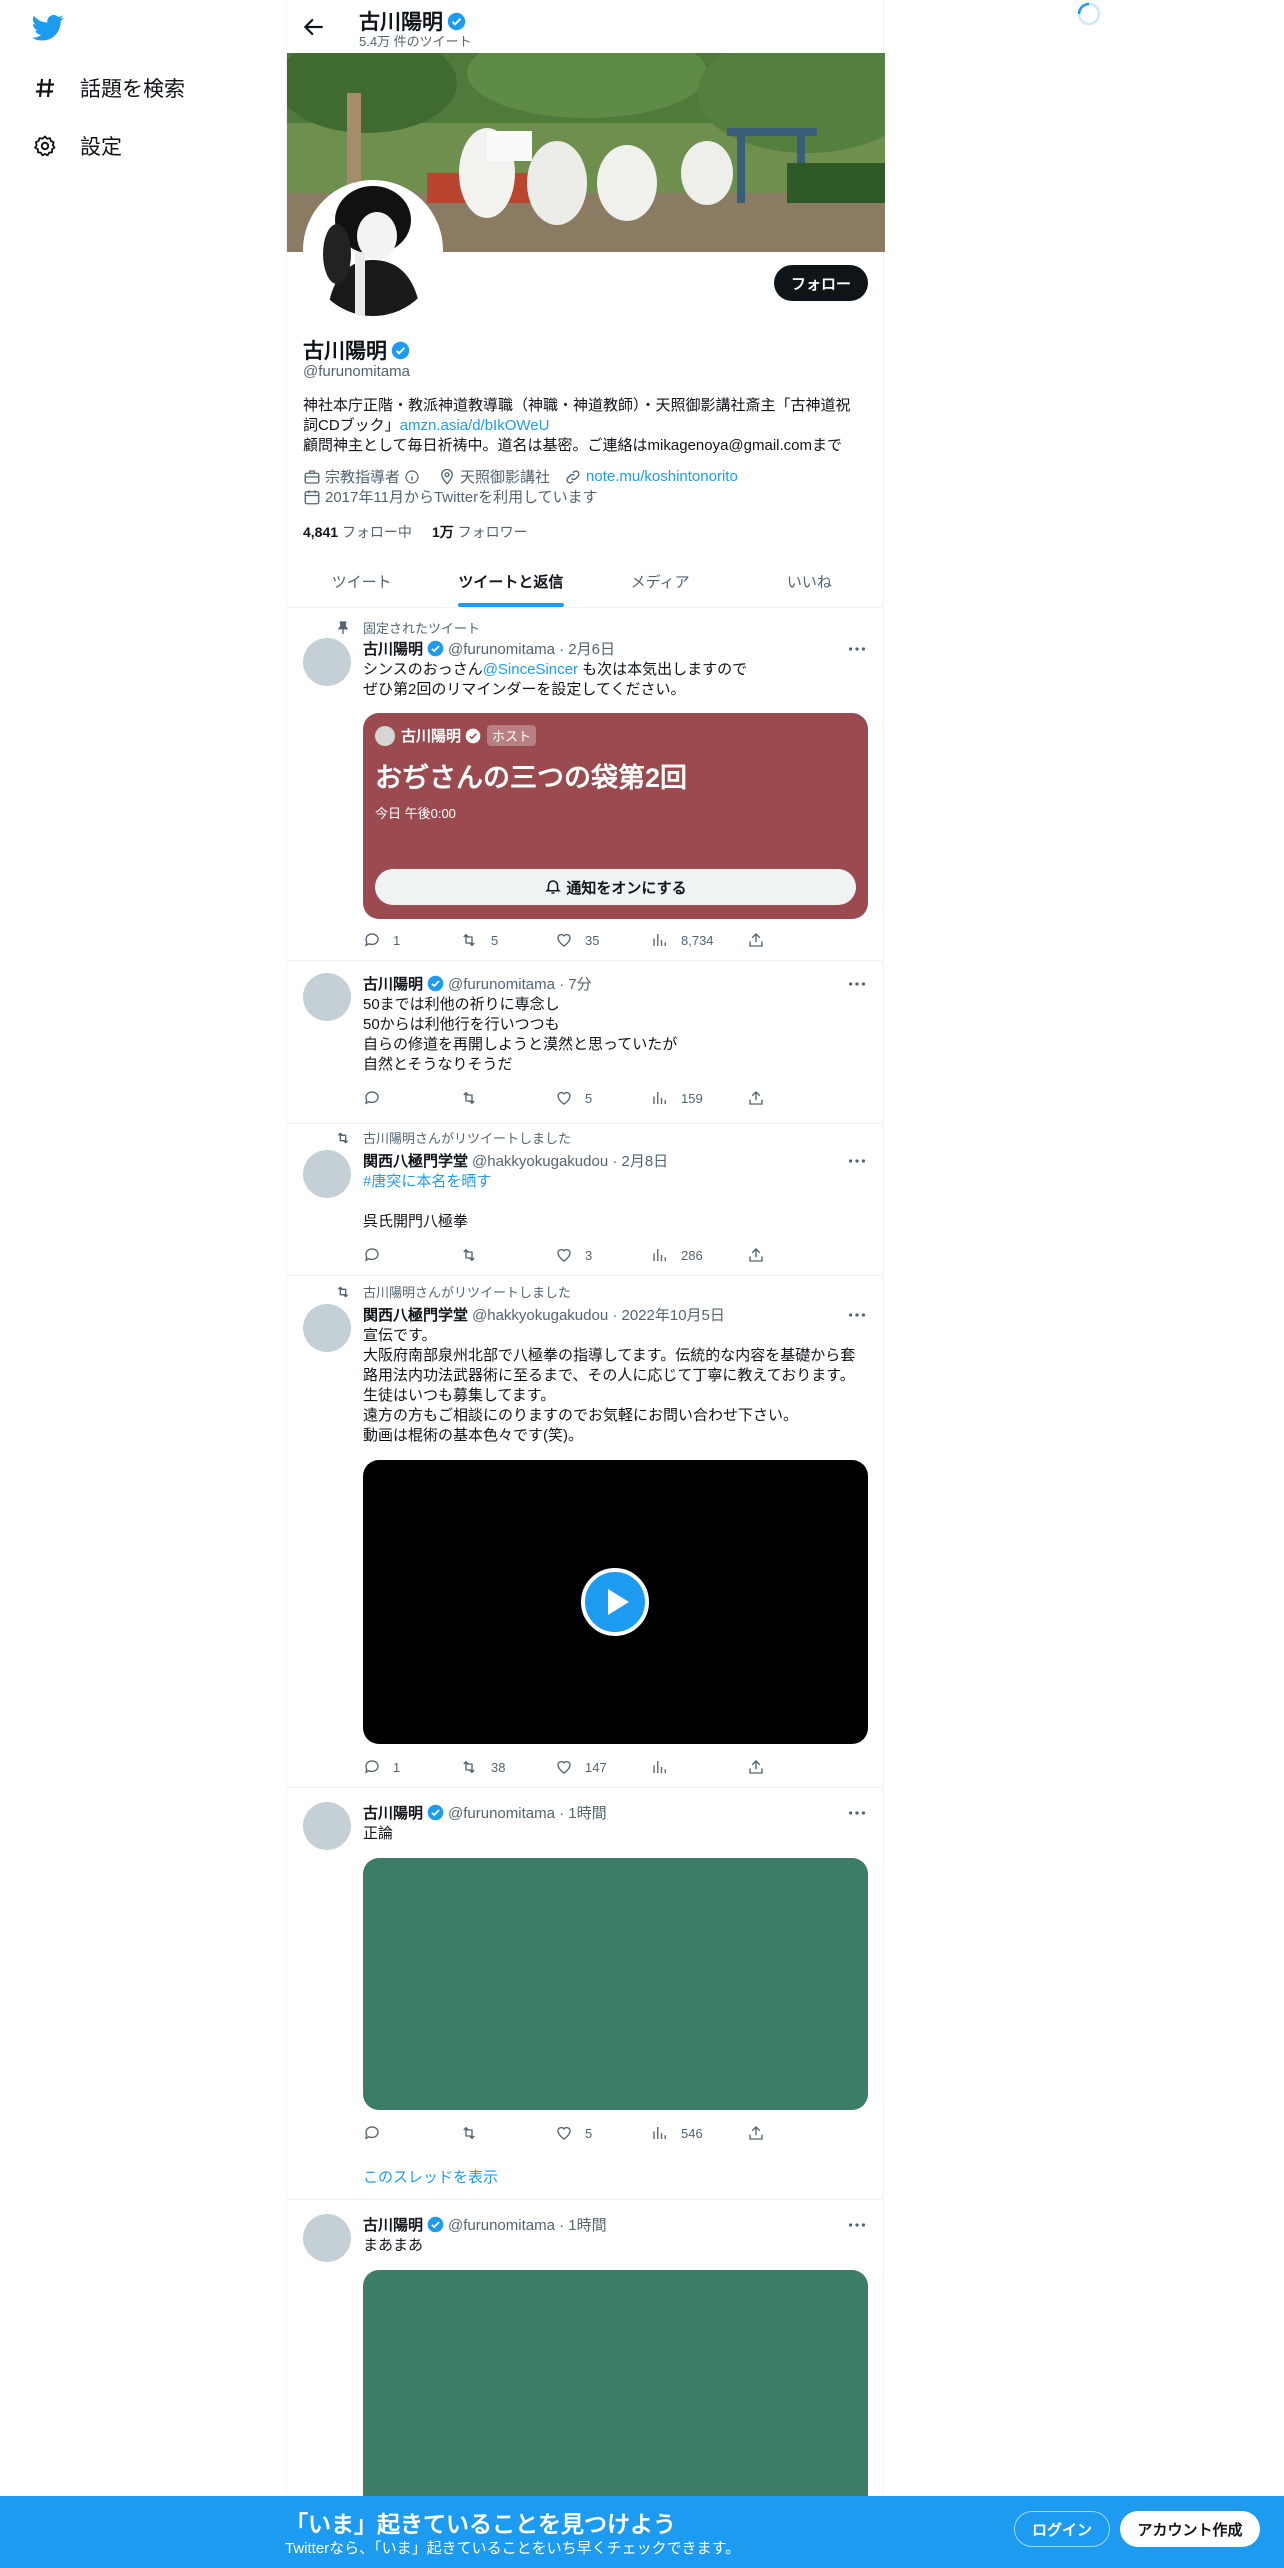 Image resolution: width=1284 pixels, height=2568 pixels. Describe the element at coordinates (507, 940) in the screenshot. I see `retweet-button: 5` at that location.